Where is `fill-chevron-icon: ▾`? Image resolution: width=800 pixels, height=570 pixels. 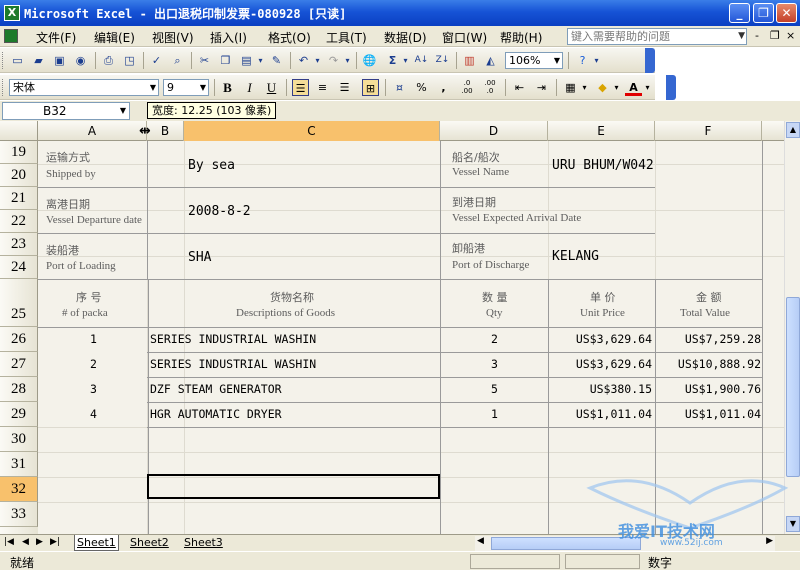
fill-chevron-icon: ▾ is located at coordinates (616, 87).